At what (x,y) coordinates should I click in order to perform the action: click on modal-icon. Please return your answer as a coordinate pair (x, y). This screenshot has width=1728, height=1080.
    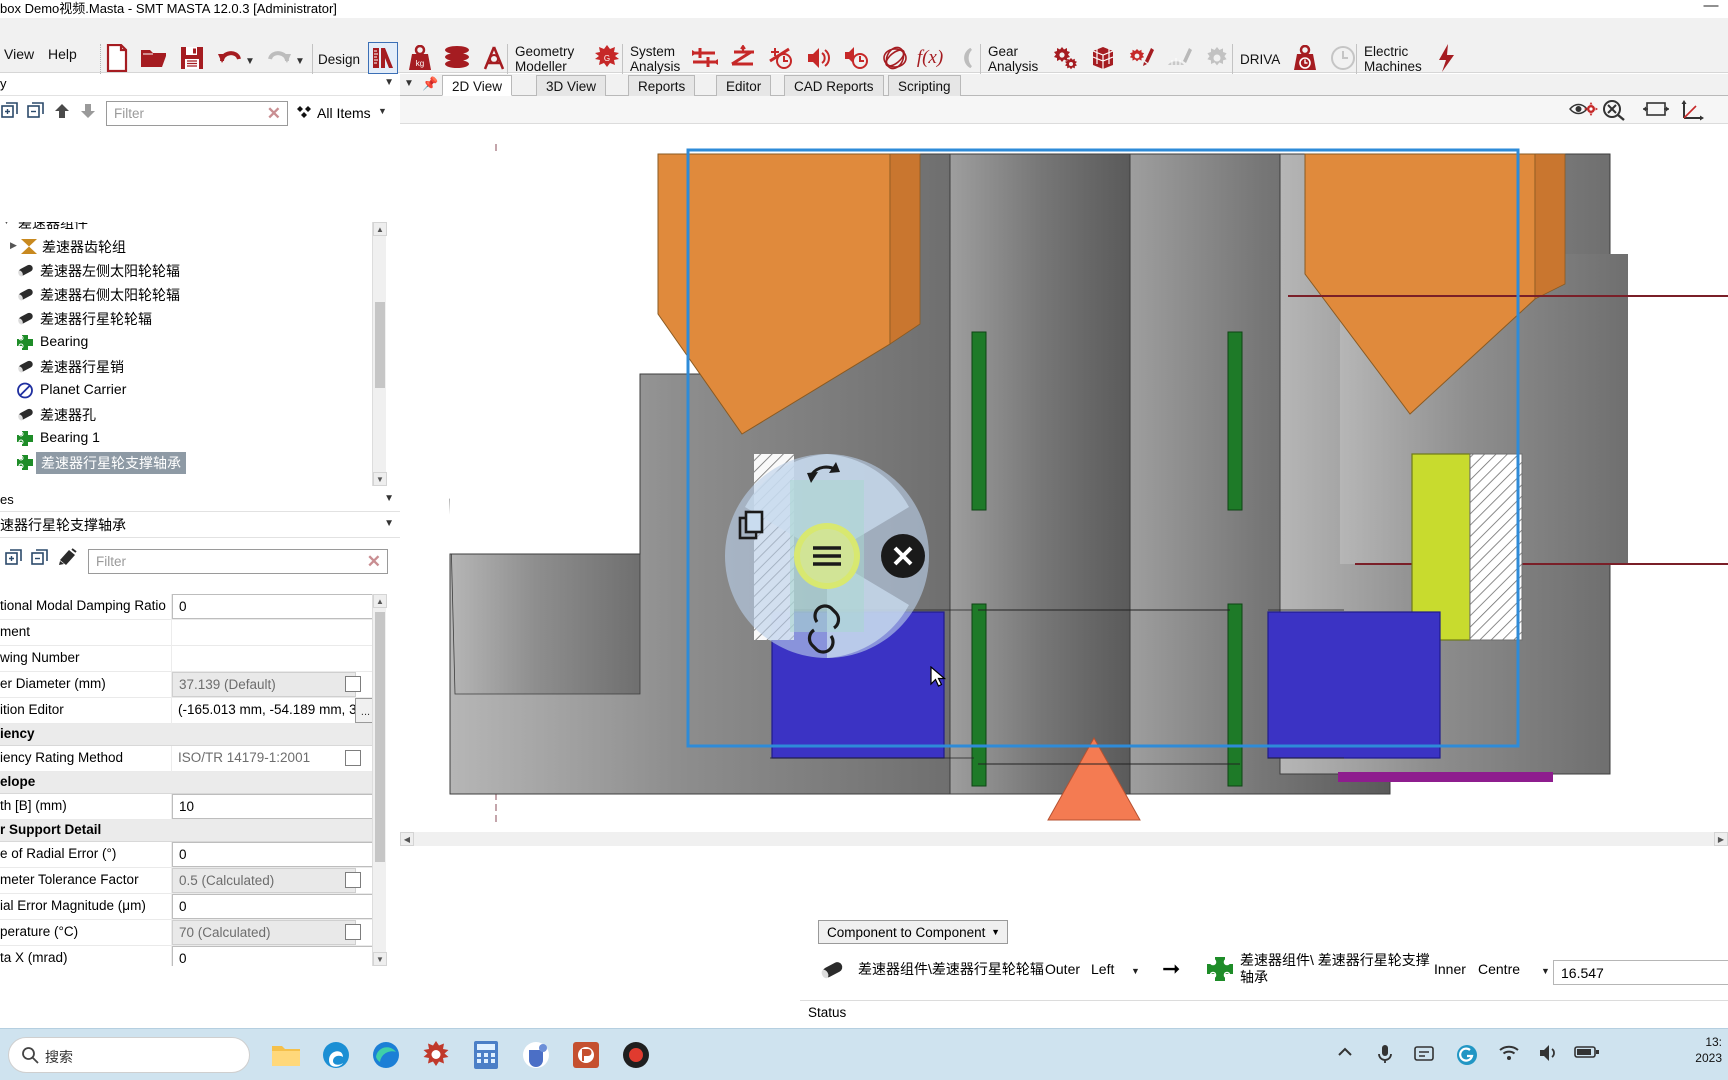
    Looking at the image, I should click on (895, 58).